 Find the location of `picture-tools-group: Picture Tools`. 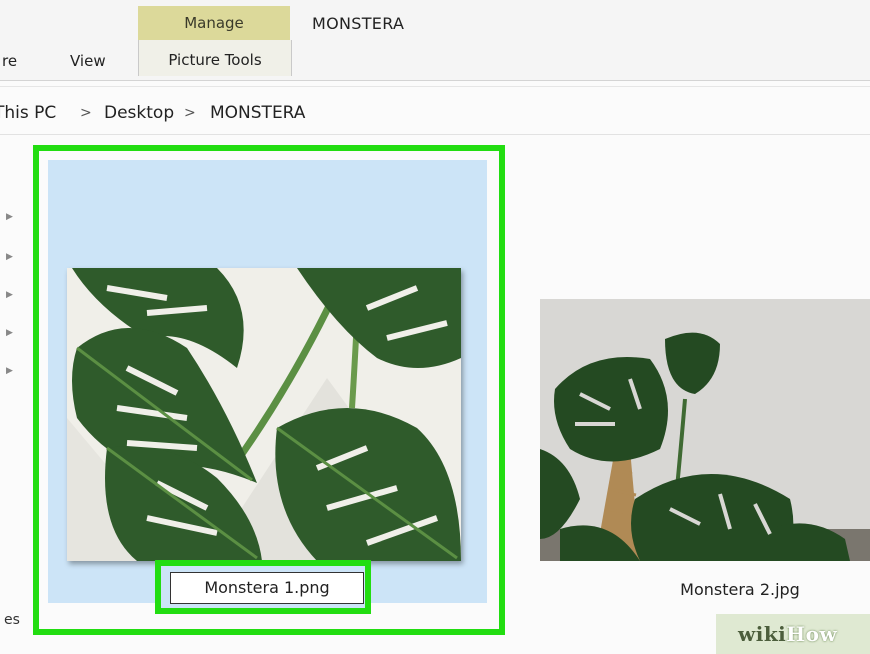

picture-tools-group: Picture Tools is located at coordinates (215, 58).